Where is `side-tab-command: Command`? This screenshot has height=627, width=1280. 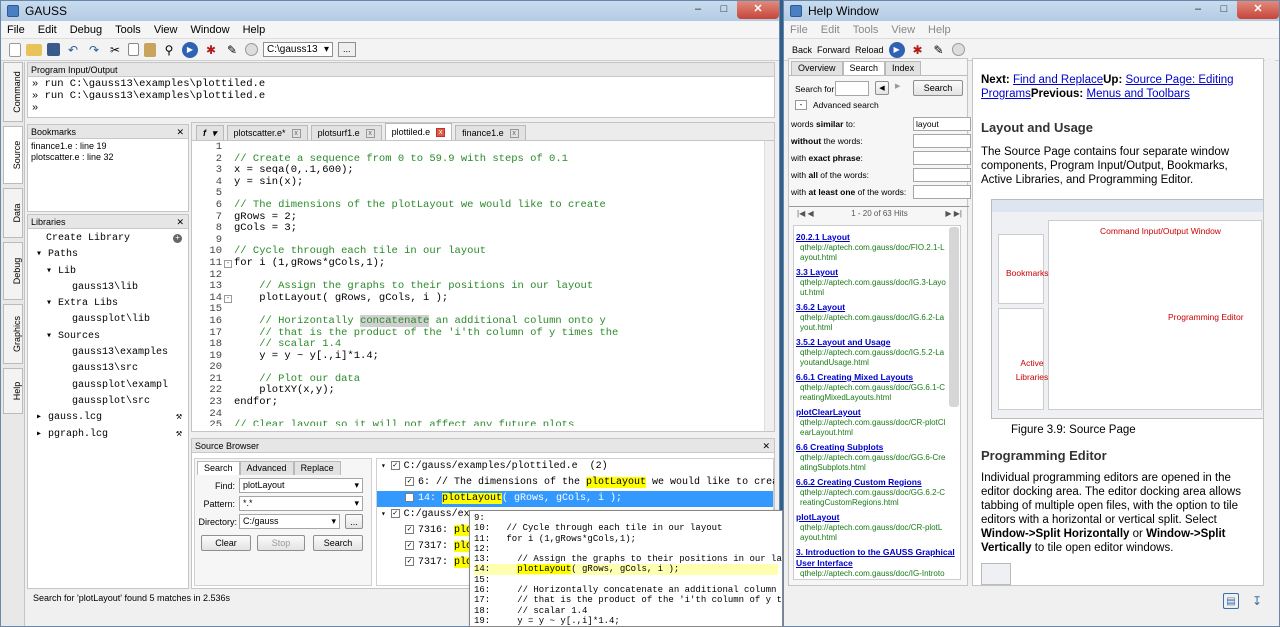 side-tab-command: Command is located at coordinates (13, 92).